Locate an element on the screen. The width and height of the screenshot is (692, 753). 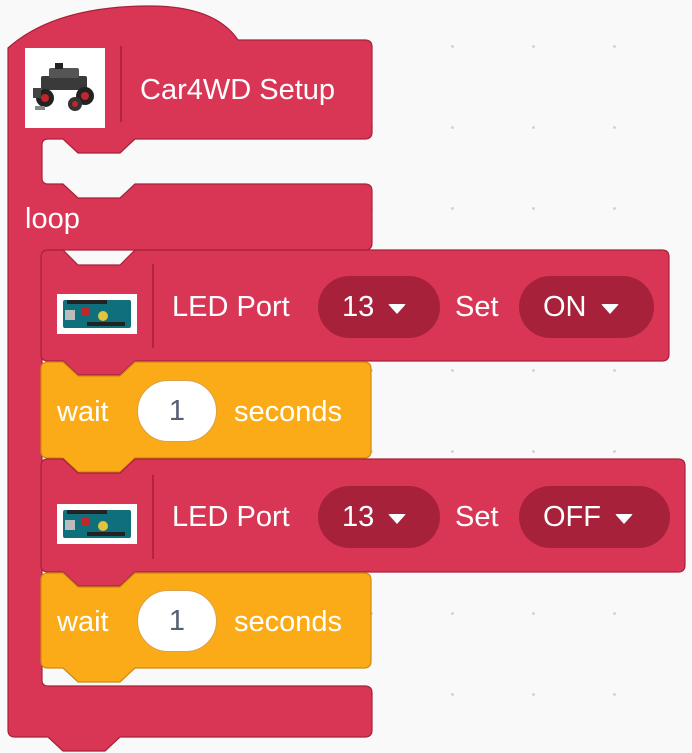
led1-set-label: Set is located at coordinates (477, 307).